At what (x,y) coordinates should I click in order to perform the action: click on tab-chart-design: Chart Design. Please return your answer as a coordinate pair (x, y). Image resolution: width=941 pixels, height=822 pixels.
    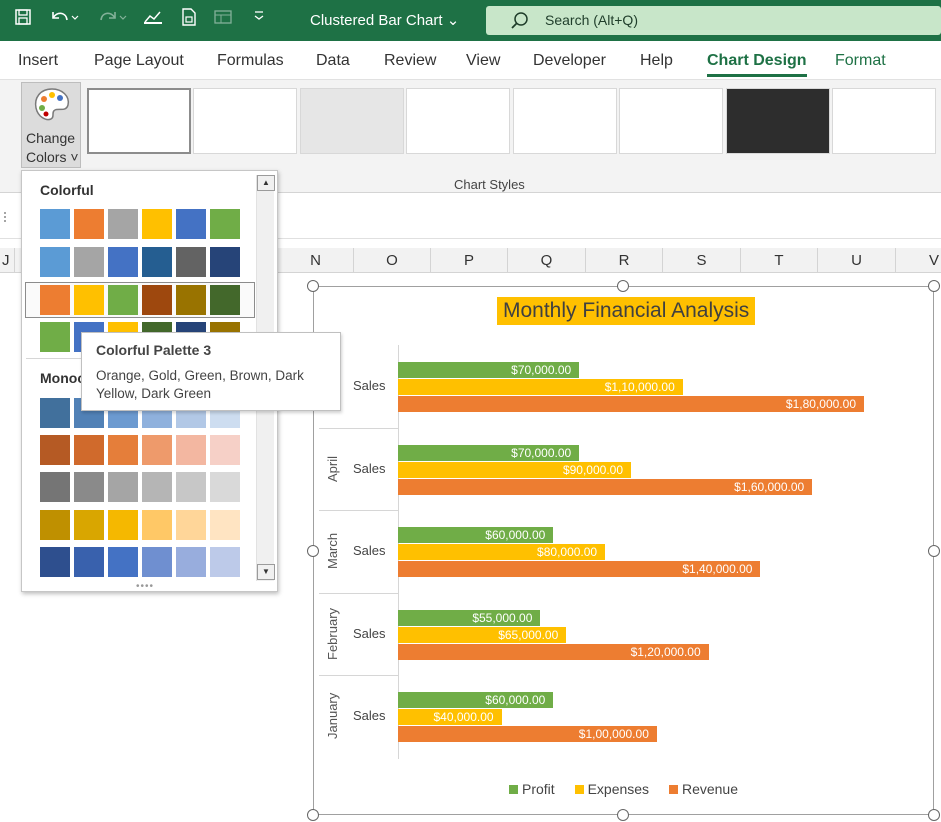
    Looking at the image, I should click on (757, 64).